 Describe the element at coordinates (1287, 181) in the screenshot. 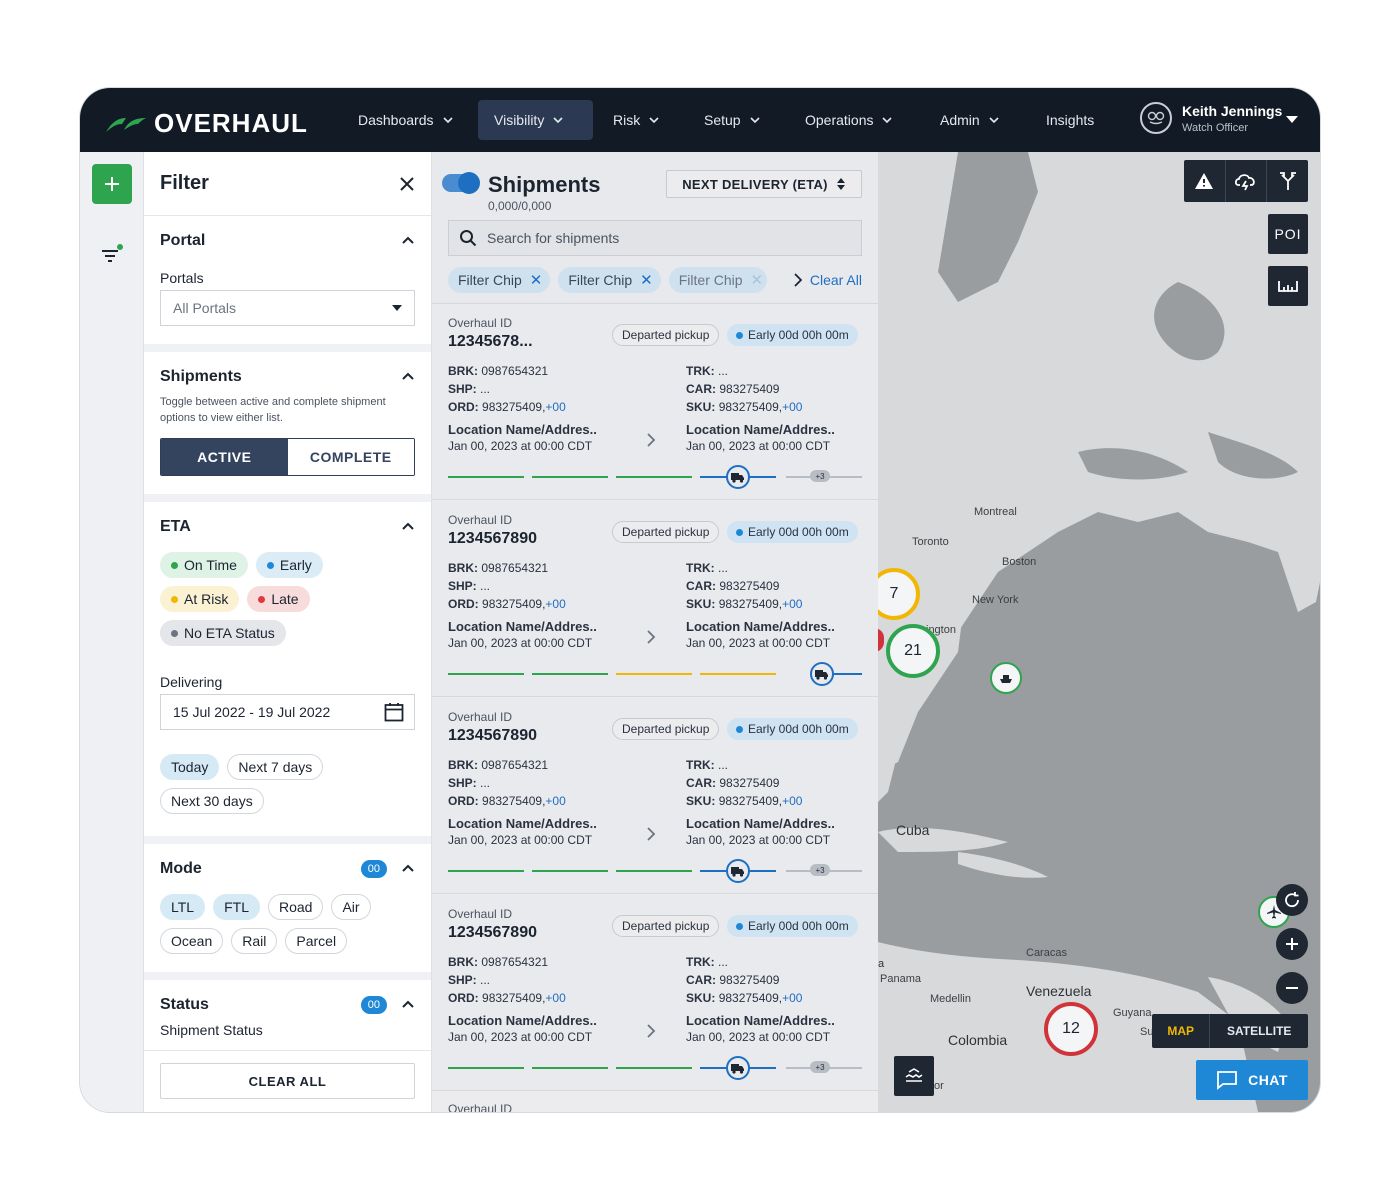

I see `routes-button` at that location.